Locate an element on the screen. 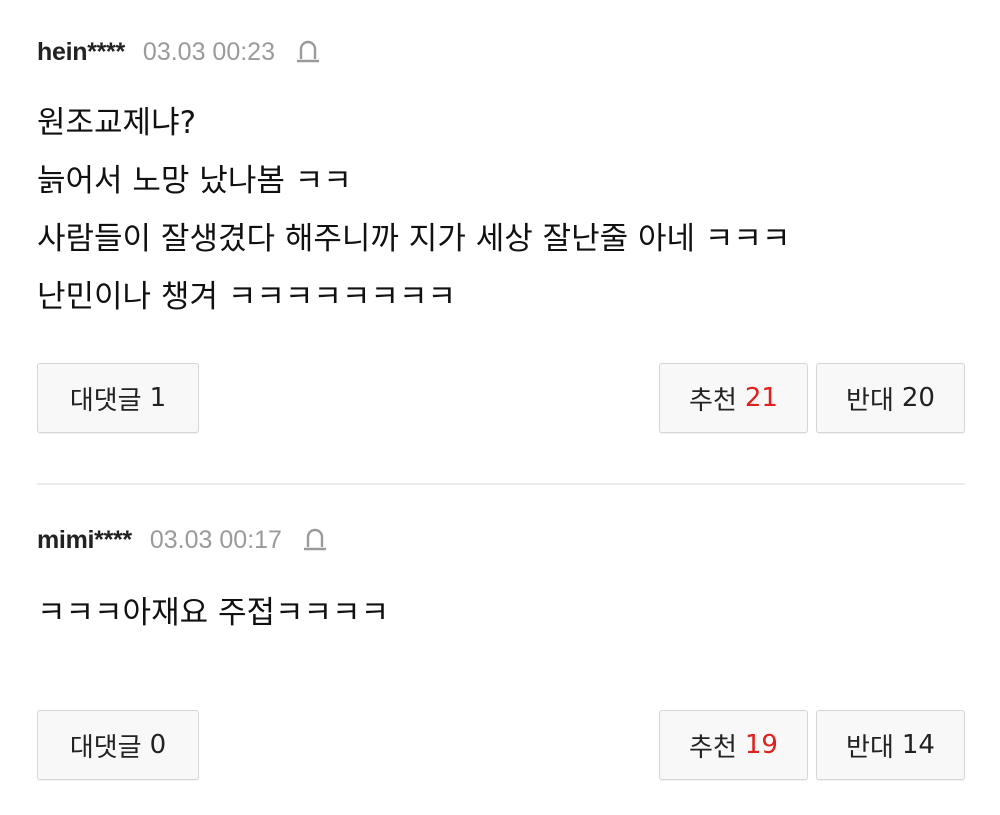  comment-body-line: 난민이나 챙겨 ㅋㅋㅋㅋㅋㅋㅋㅋ is located at coordinates (246, 297).